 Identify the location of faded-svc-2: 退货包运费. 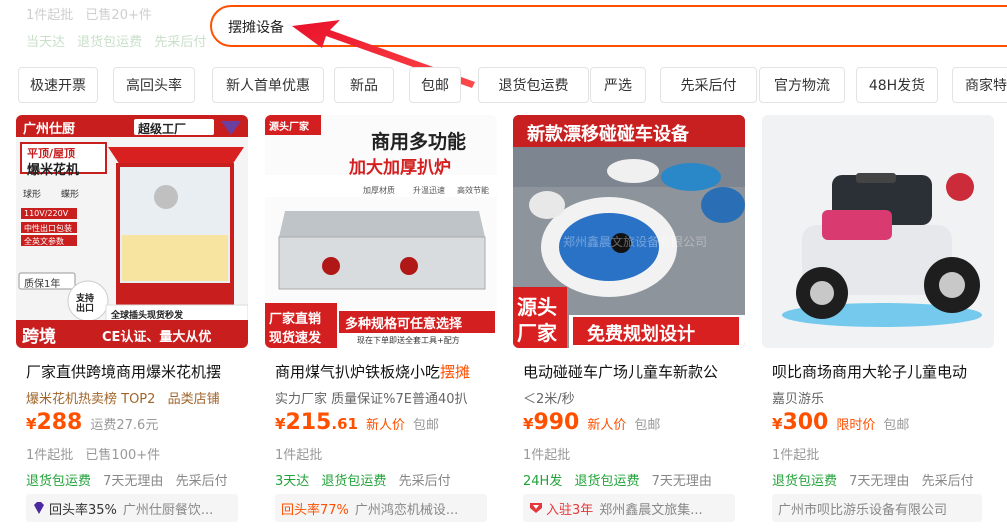
(110, 42).